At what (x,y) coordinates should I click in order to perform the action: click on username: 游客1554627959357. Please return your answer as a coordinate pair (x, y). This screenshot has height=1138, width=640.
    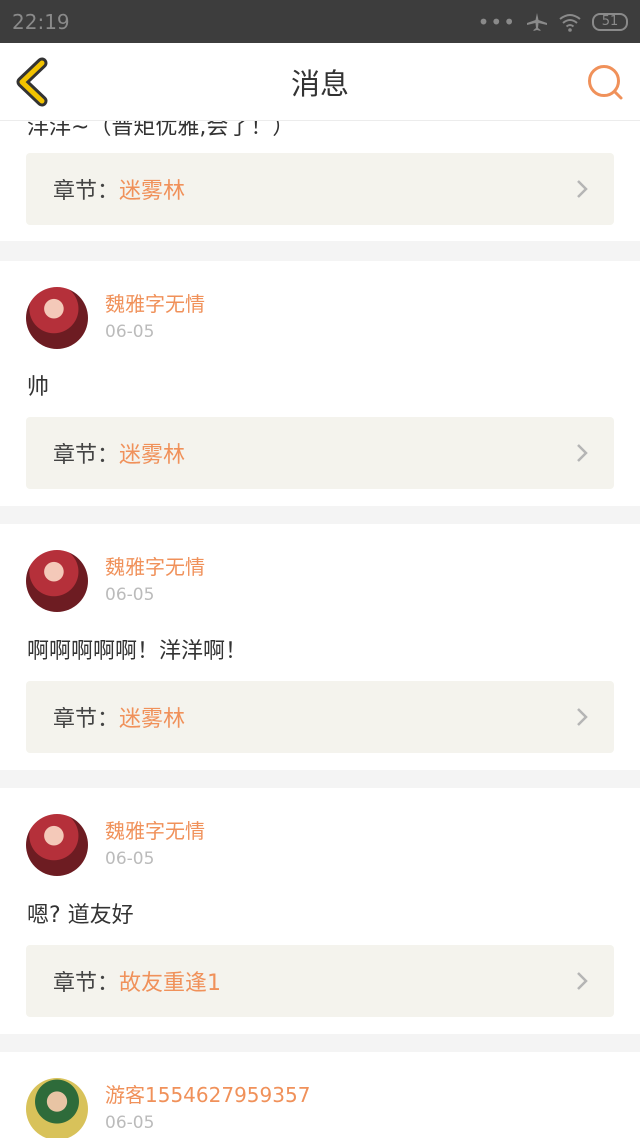
    Looking at the image, I should click on (207, 1095).